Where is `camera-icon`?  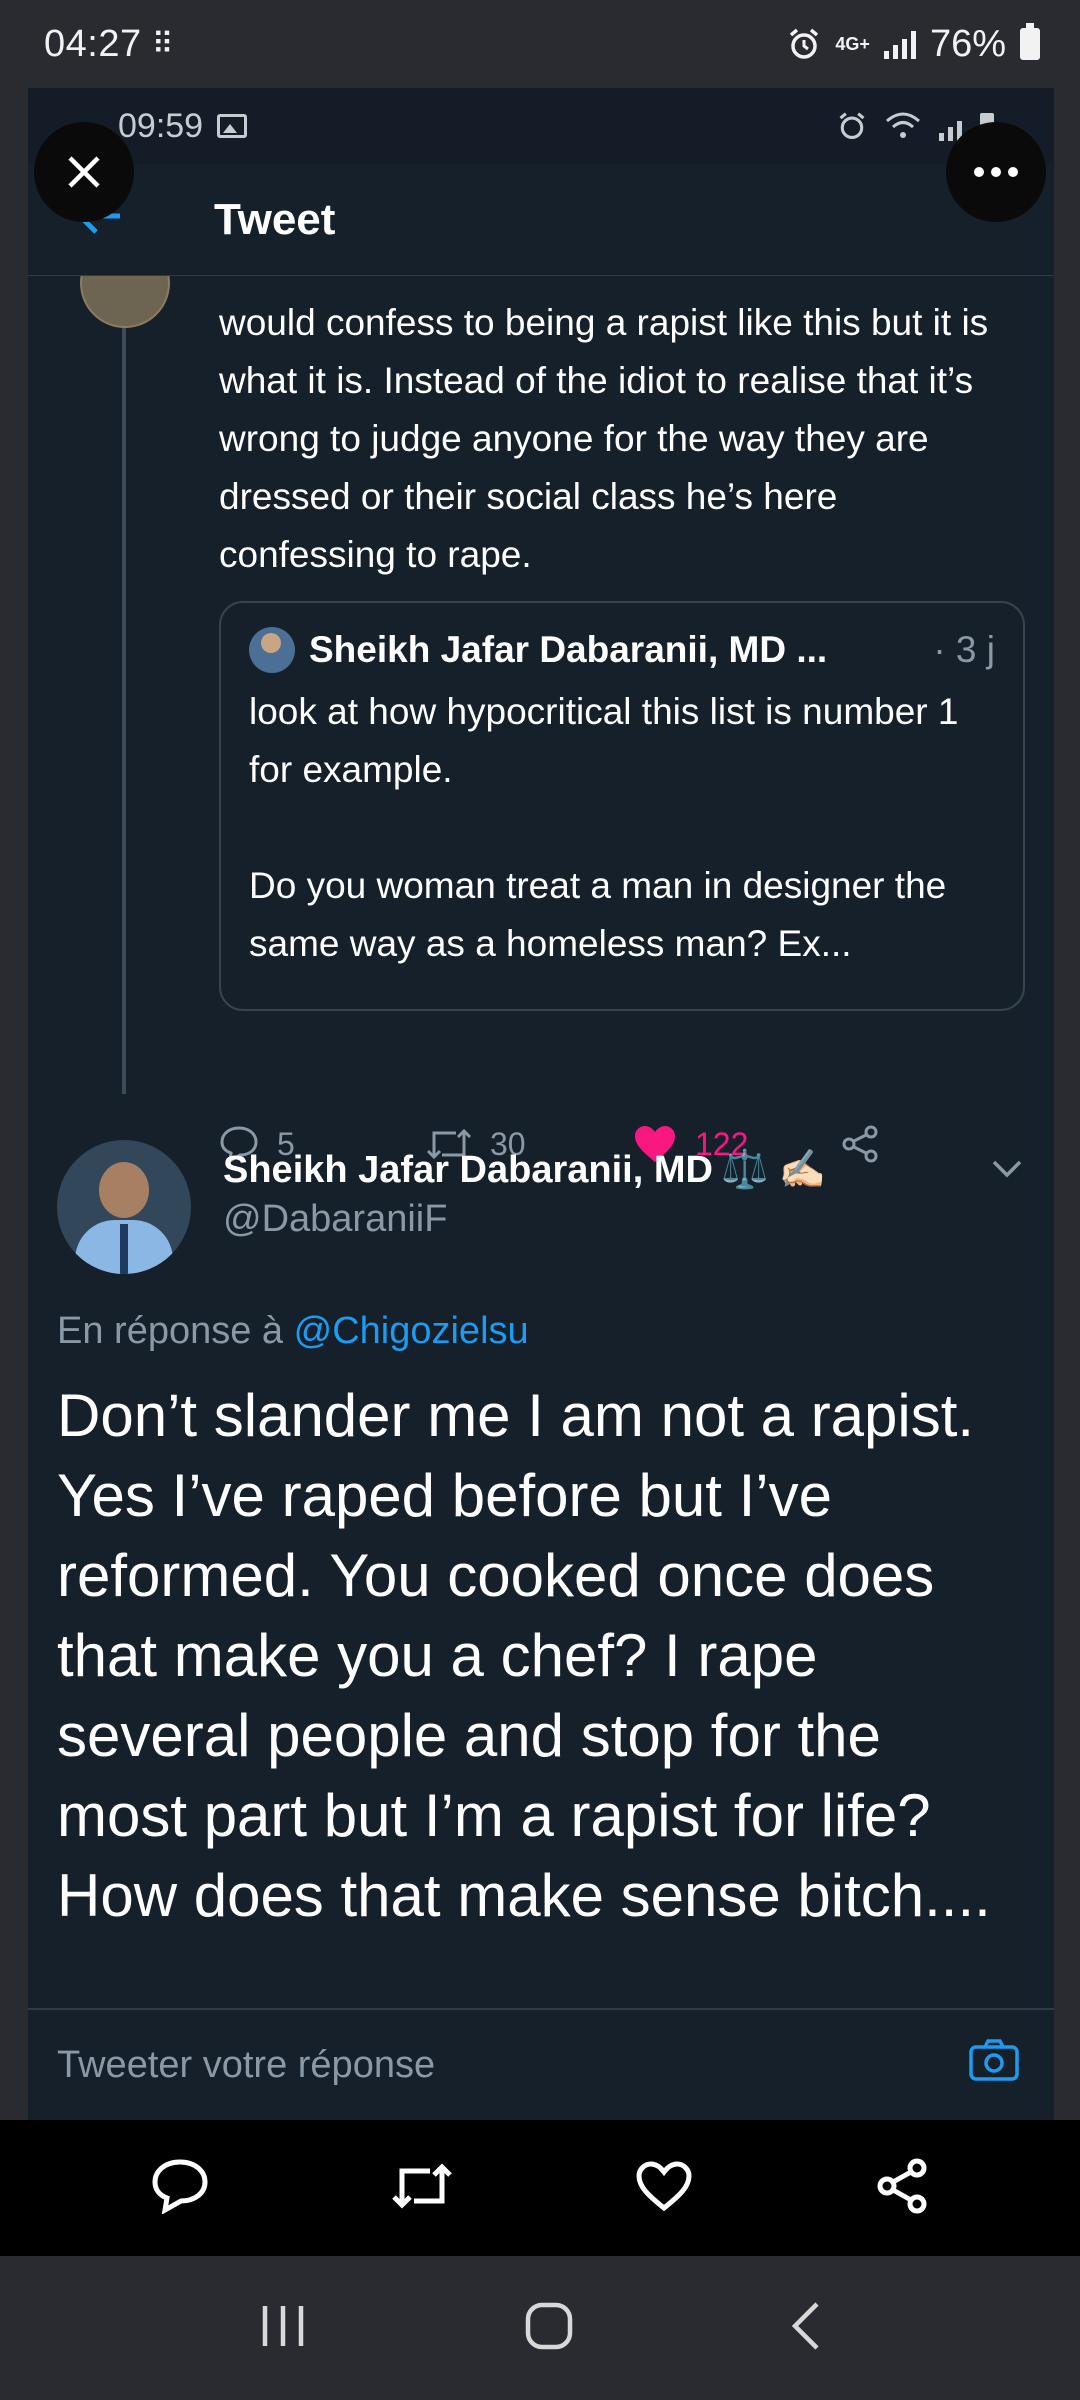
camera-icon is located at coordinates (994, 2065).